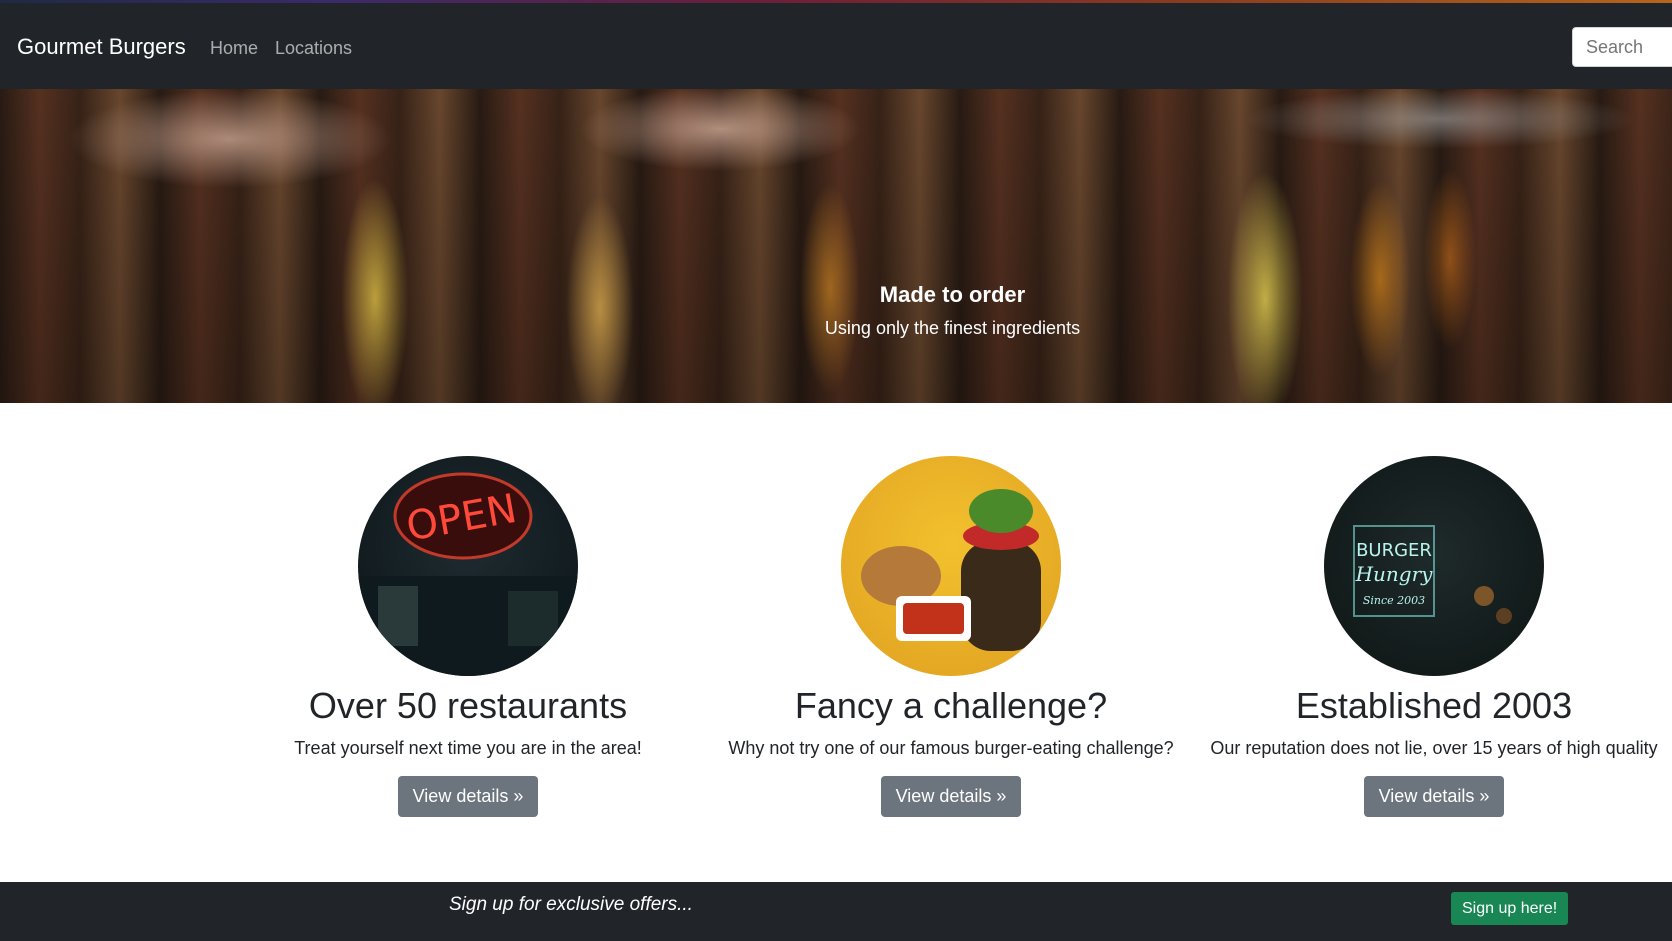  What do you see at coordinates (951, 705) in the screenshot?
I see `feature-heading-challenge: Fancy a challenge?` at bounding box center [951, 705].